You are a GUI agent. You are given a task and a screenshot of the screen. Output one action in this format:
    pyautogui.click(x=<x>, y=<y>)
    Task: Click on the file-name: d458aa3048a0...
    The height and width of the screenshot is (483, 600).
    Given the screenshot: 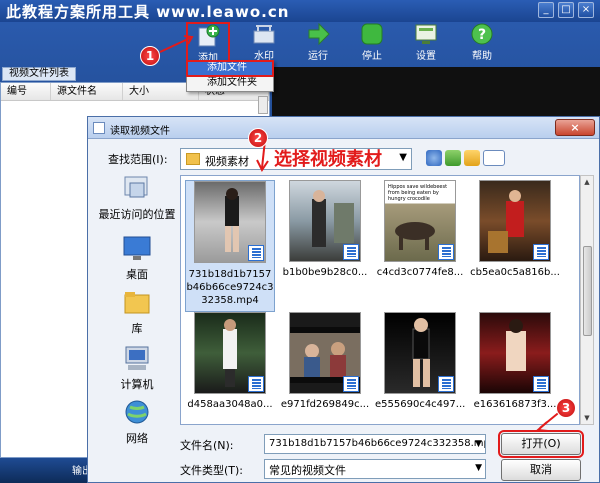 What is the action you would take?
    pyautogui.click(x=230, y=404)
    